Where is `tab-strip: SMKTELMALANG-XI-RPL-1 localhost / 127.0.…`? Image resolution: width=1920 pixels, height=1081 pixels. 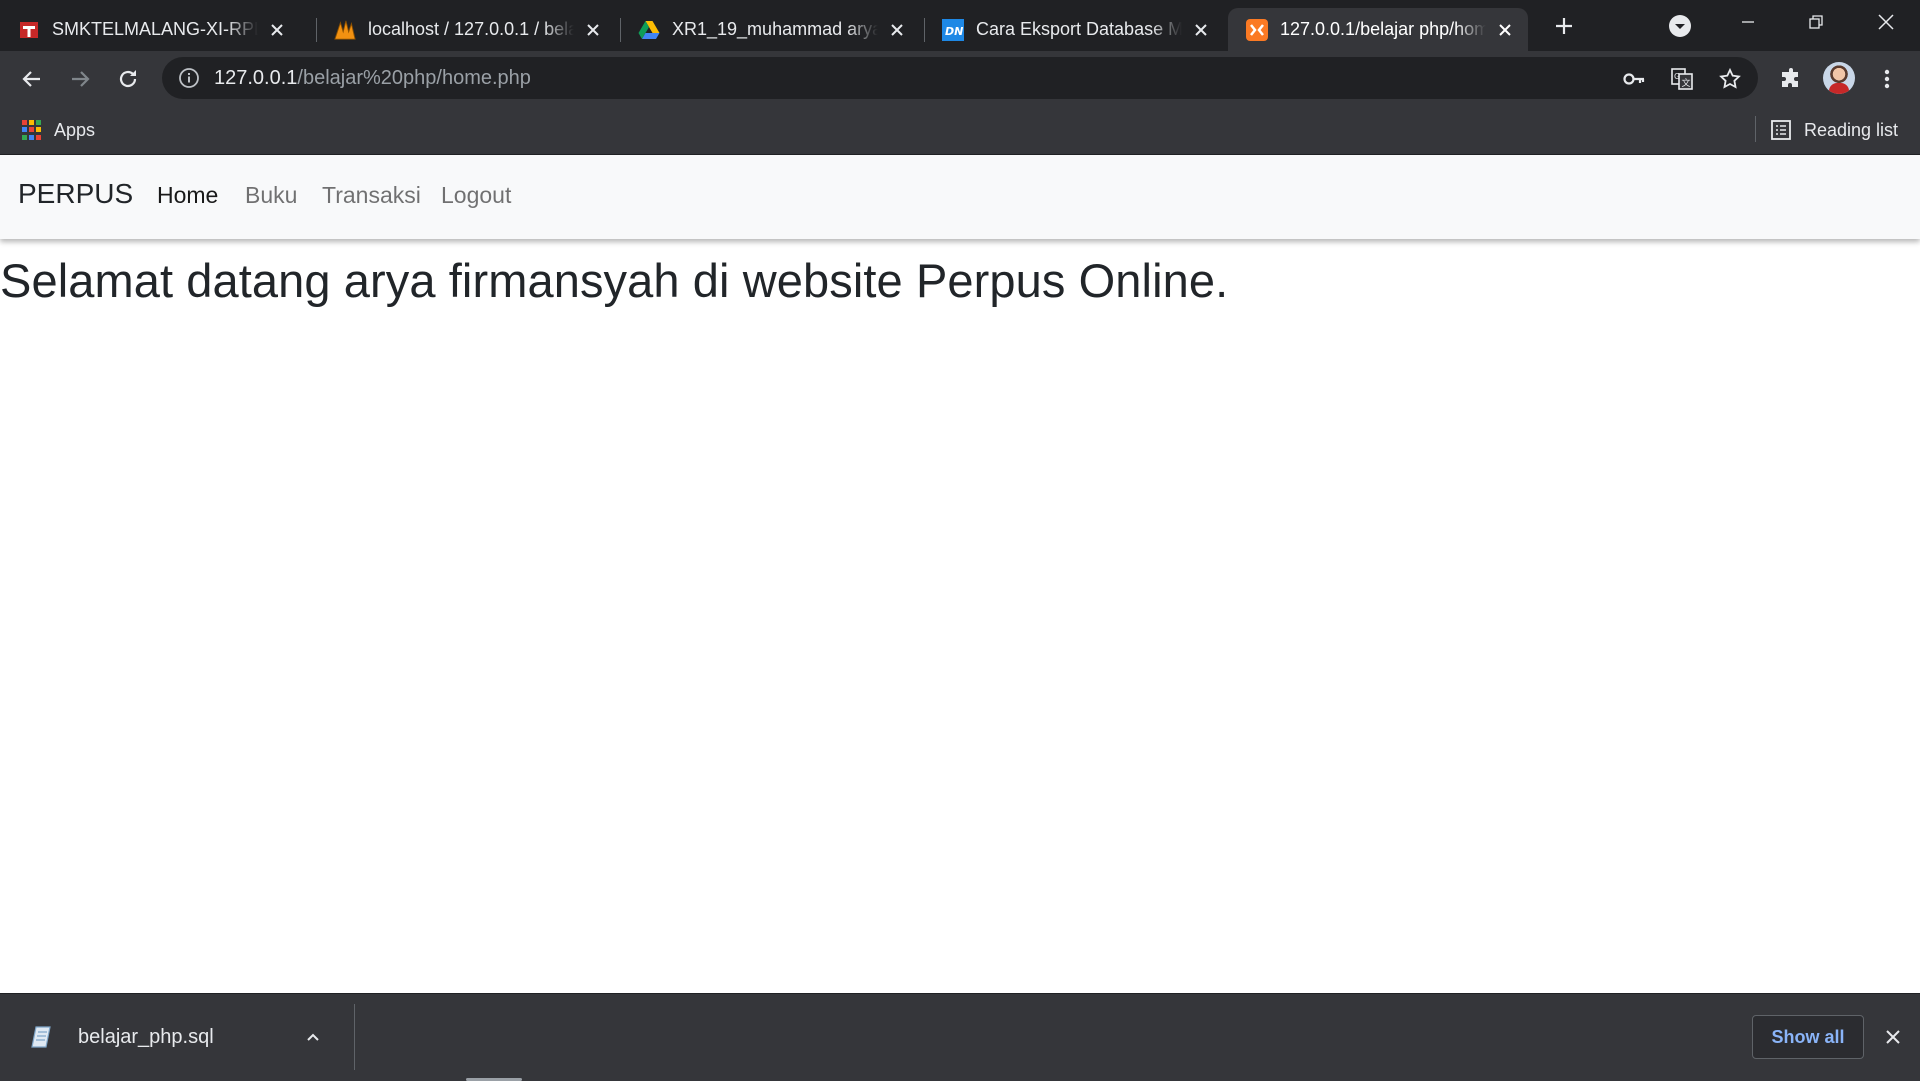 tab-strip: SMKTELMALANG-XI-RPL-1 localhost / 127.0.… is located at coordinates (960, 25).